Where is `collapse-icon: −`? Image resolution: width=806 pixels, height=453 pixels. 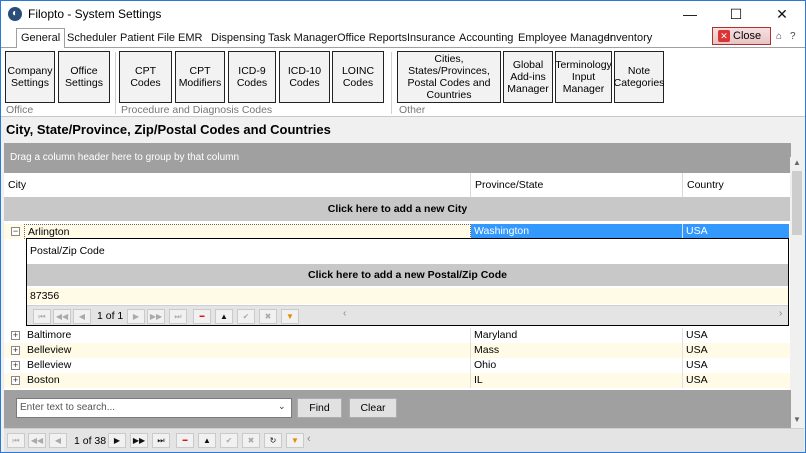 collapse-icon: − is located at coordinates (15, 231).